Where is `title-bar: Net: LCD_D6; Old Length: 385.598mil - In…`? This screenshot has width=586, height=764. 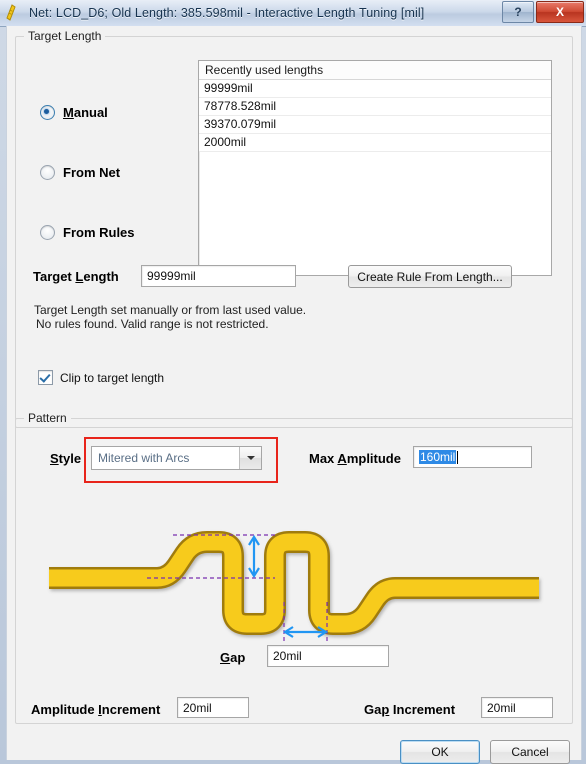
title-bar: Net: LCD_D6; Old Length: 385.598mil - In… is located at coordinates (293, 13).